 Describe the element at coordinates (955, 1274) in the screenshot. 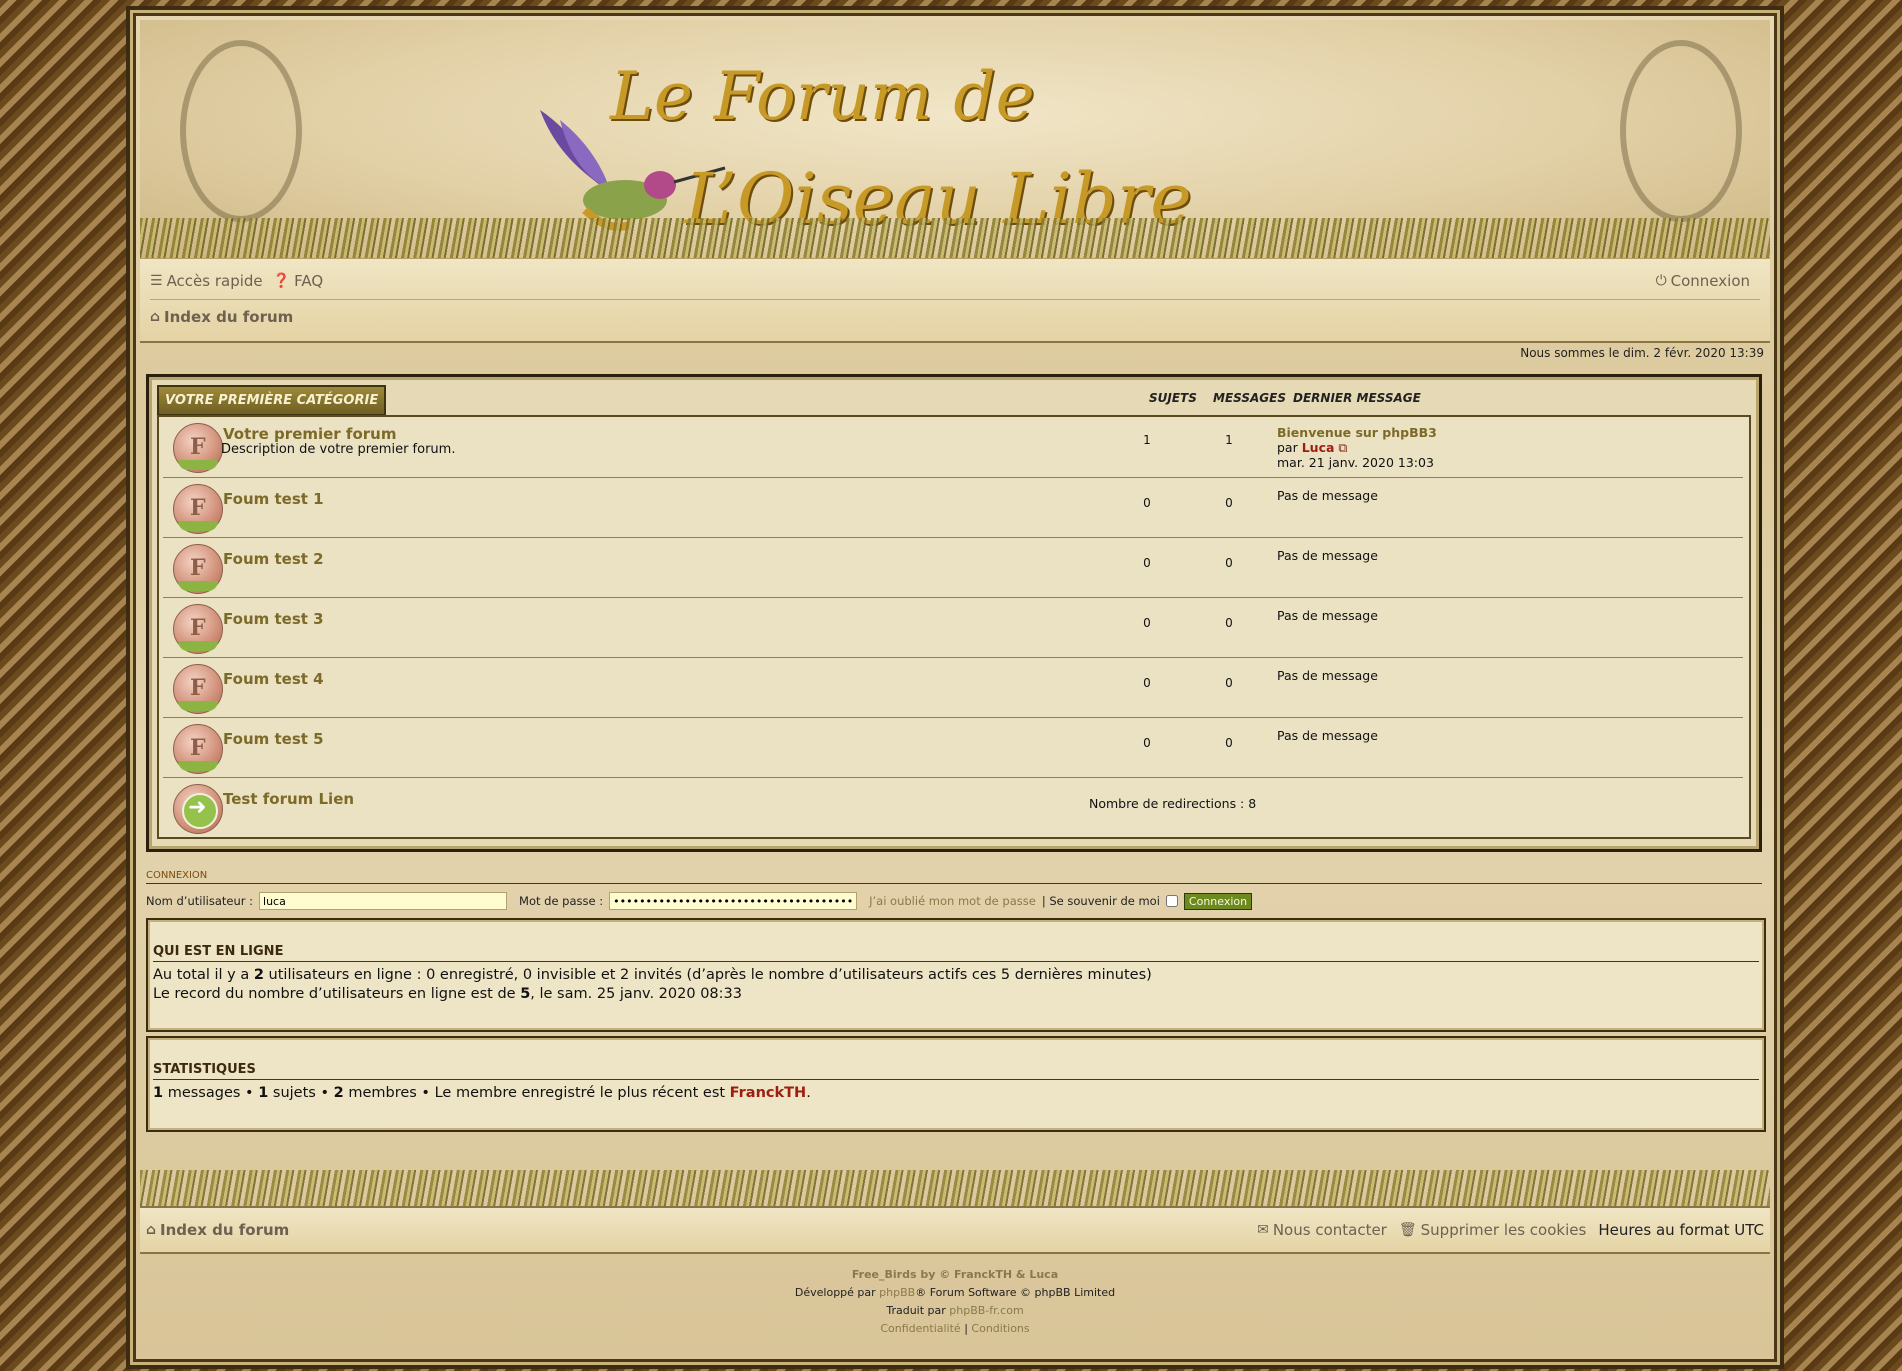

I see `theme-credit: Free_Birds by © FranckTH & Luca` at that location.